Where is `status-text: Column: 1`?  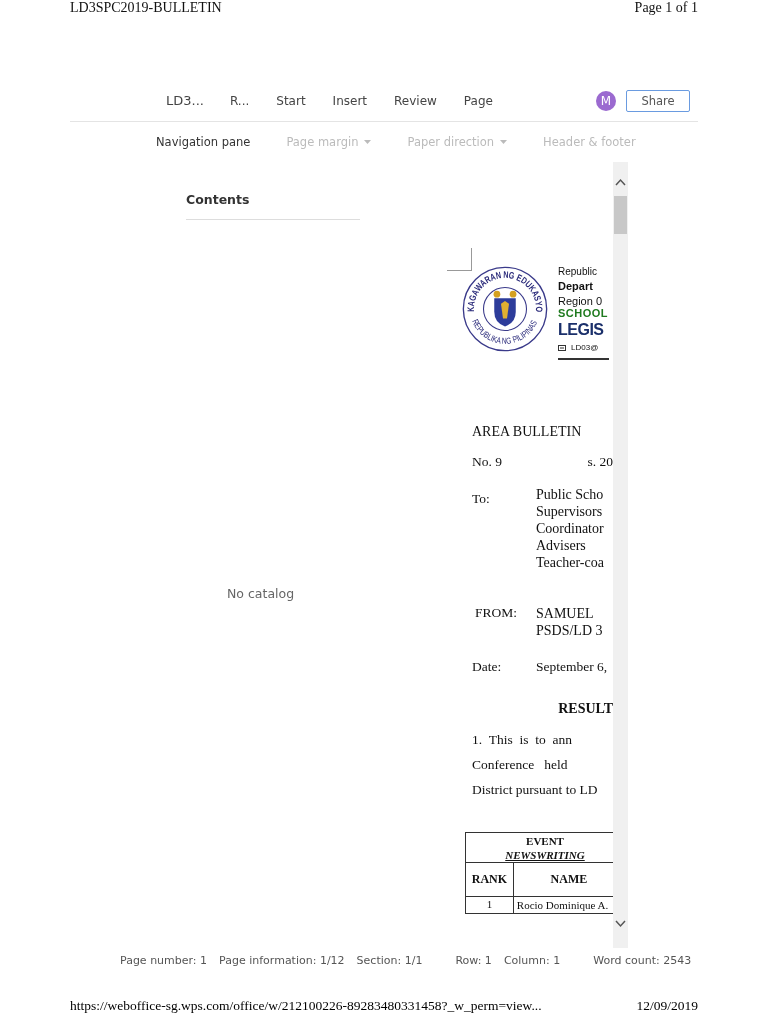 status-text: Column: 1 is located at coordinates (532, 960).